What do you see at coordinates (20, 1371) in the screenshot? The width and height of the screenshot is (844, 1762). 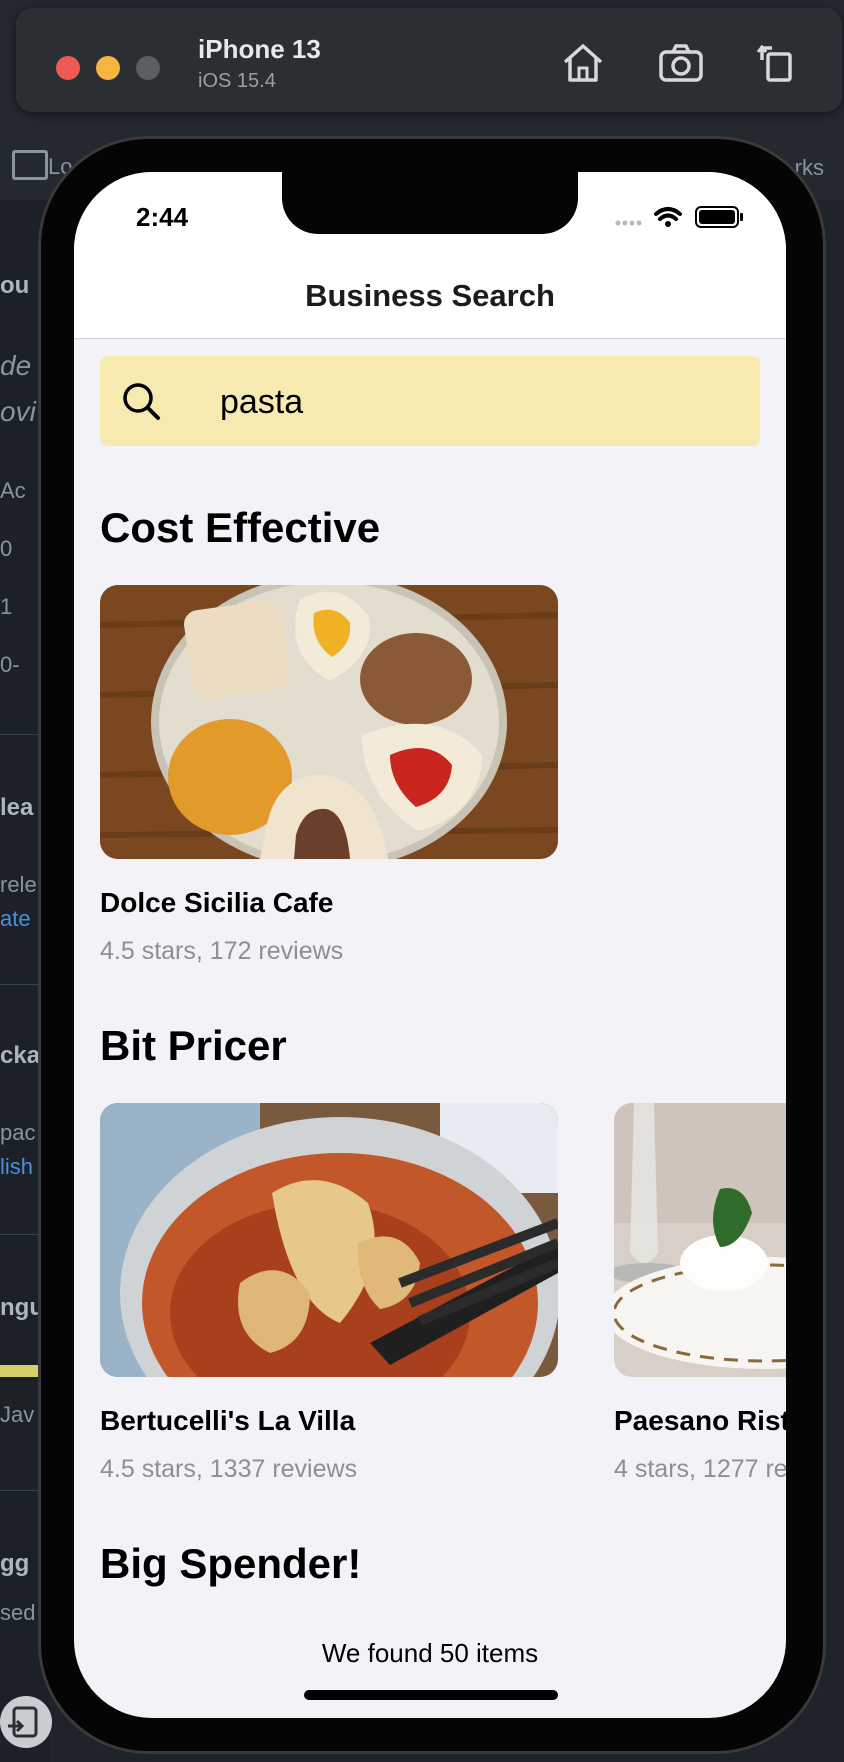 I see `language-bar` at bounding box center [20, 1371].